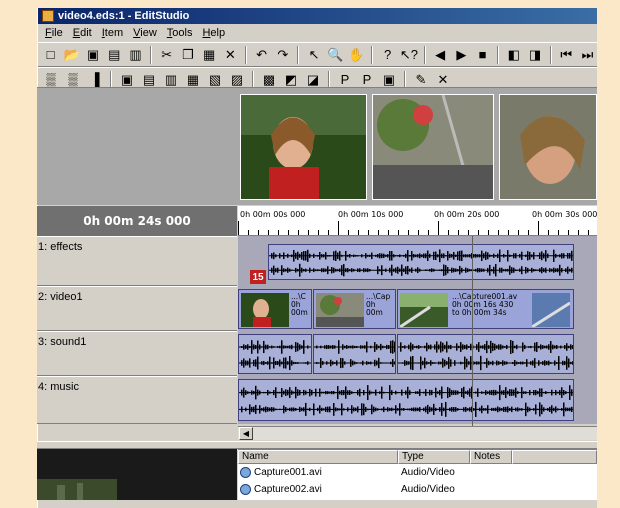 The image size is (620, 508). What do you see at coordinates (482, 55) in the screenshot?
I see `stop-icon: ■` at bounding box center [482, 55].